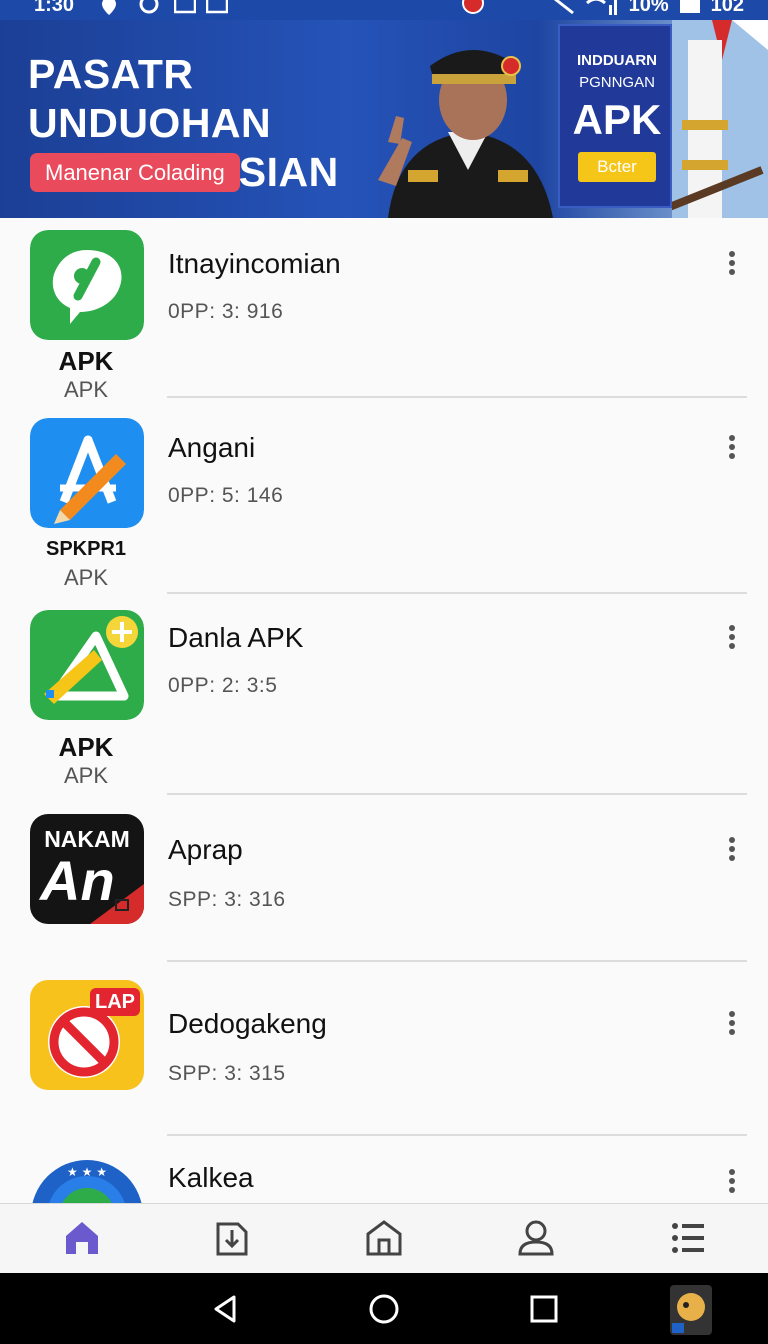  What do you see at coordinates (384, 10) in the screenshot?
I see `status-bar: 1:30 10% 102` at bounding box center [384, 10].